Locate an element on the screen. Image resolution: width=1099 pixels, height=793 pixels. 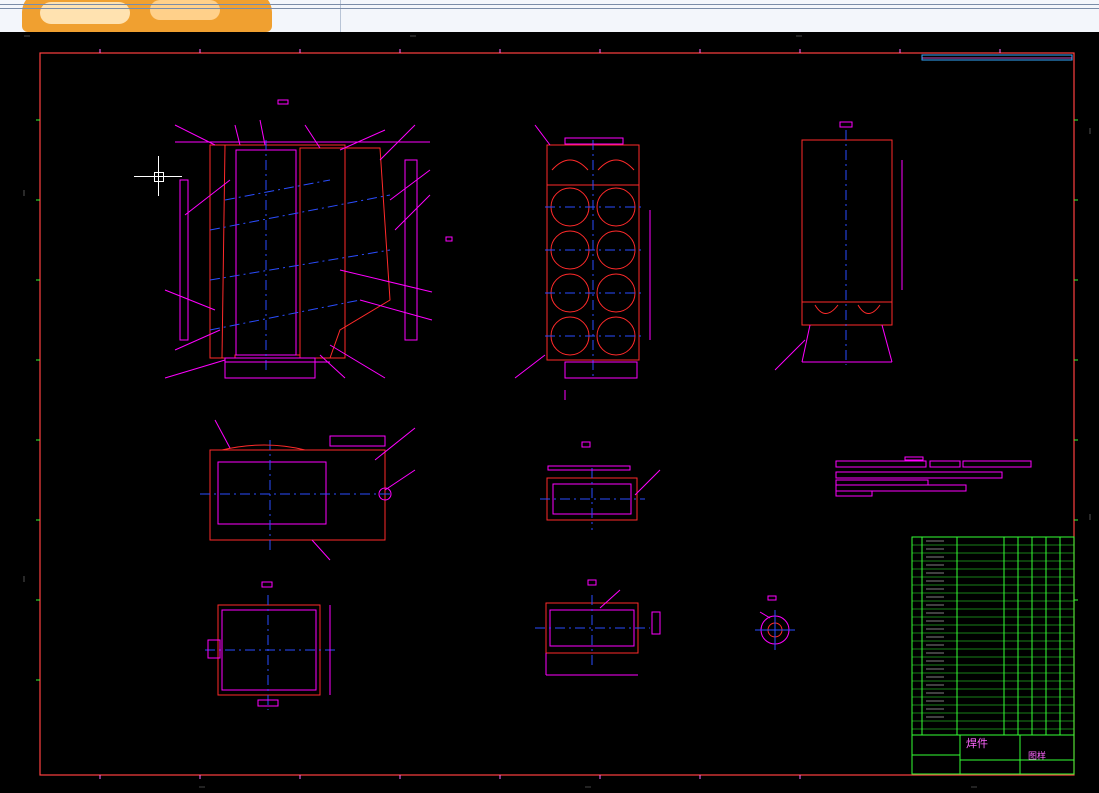
view-end-elevation is located at coordinates (838, 246).